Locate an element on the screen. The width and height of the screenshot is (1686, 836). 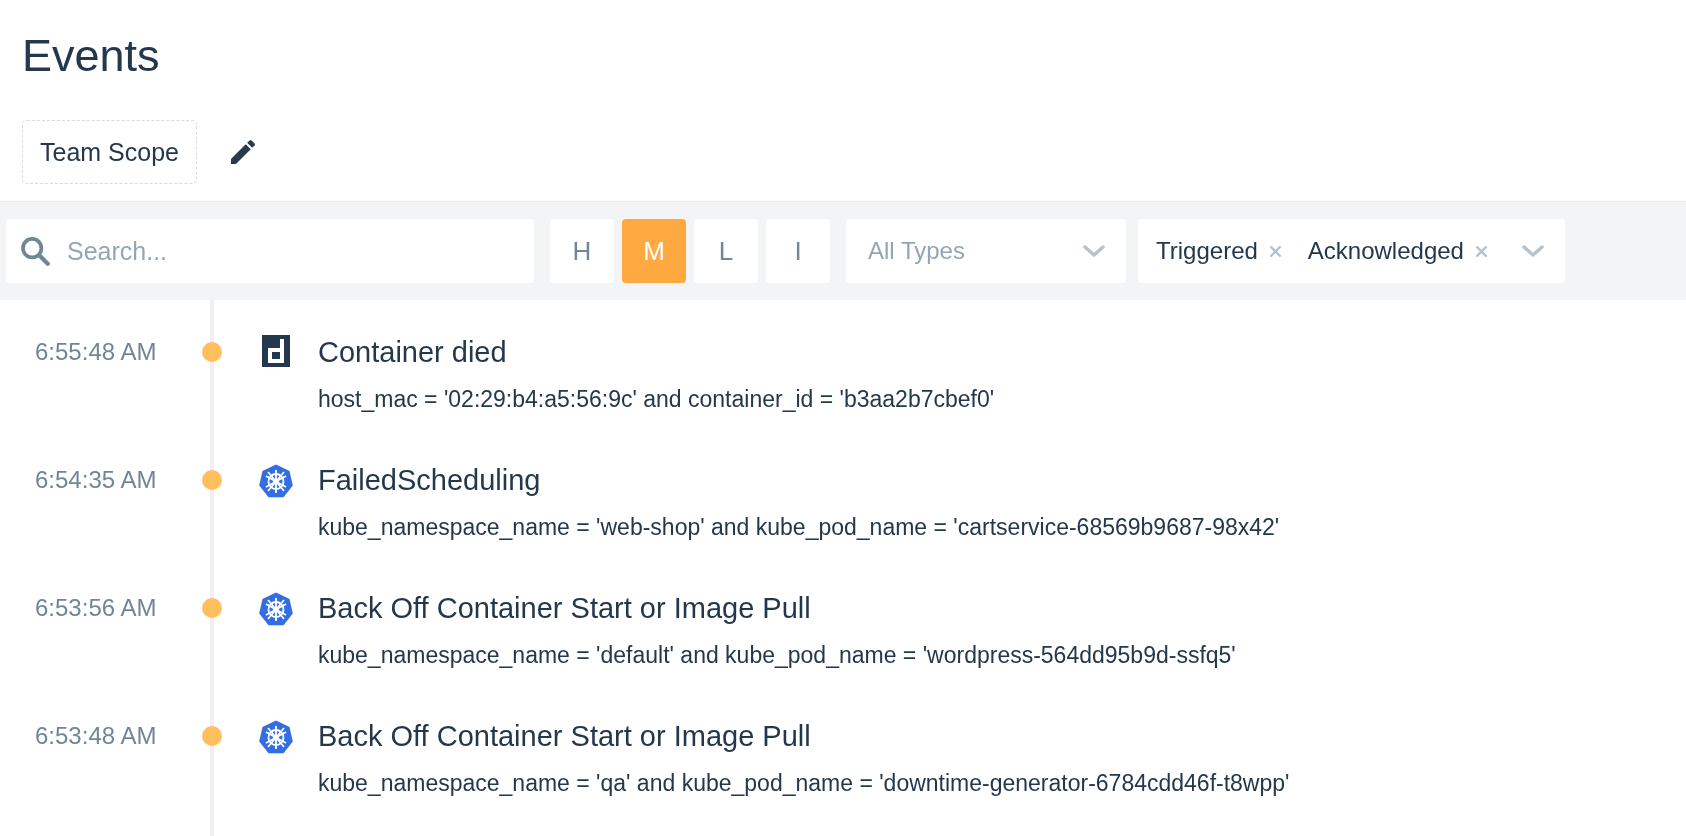
page-title: Events is located at coordinates (91, 56).